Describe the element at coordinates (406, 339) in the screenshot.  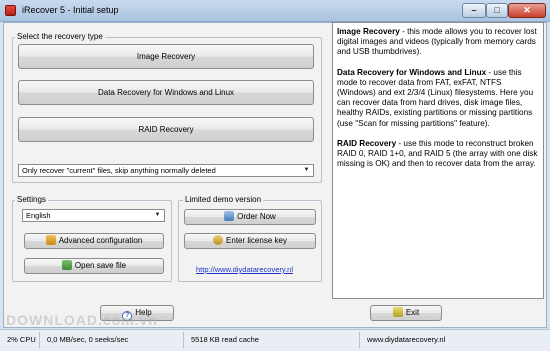
I see `status-website: www.diydatarecovery.nl` at that location.